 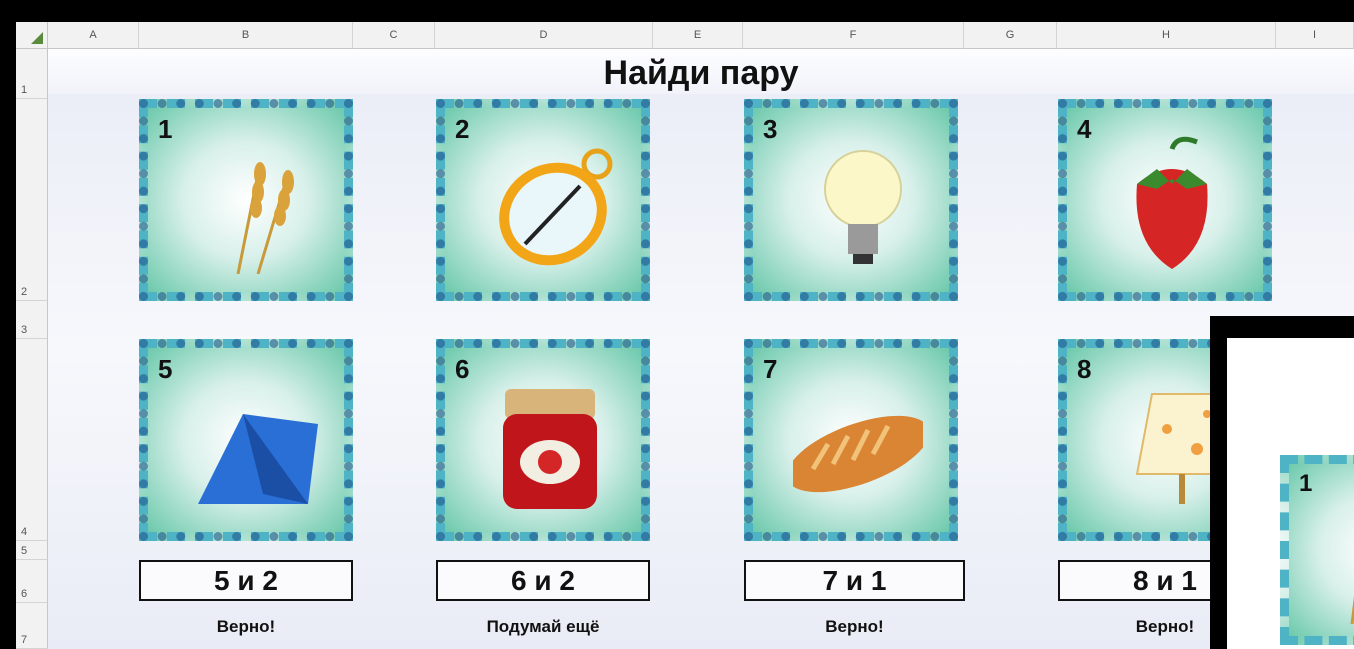 I want to click on answer-box-2: 6 и 2, so click(x=543, y=580).